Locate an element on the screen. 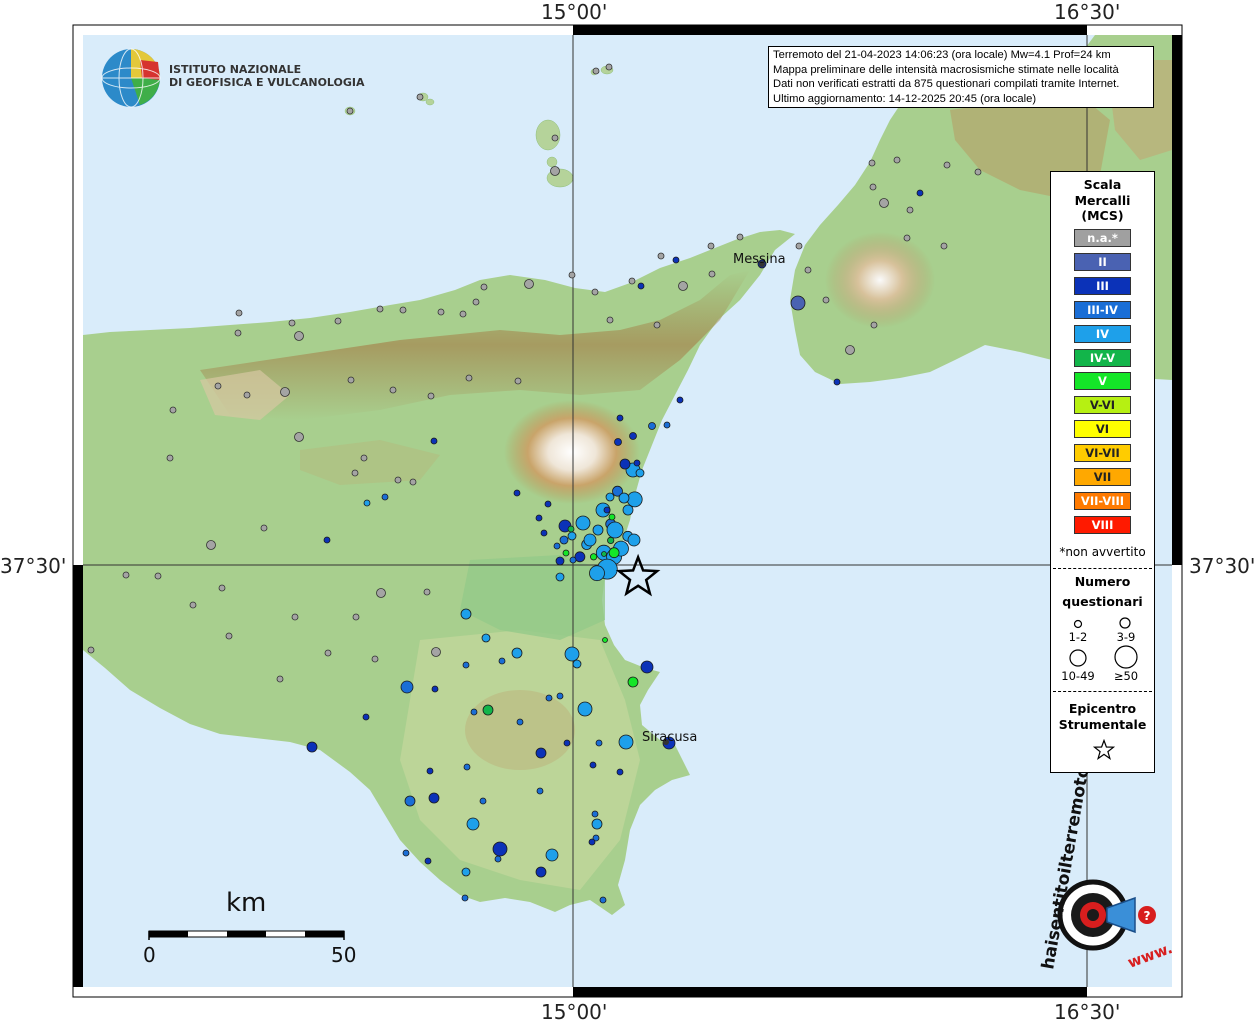  legend-title-line2: Mercalli is located at coordinates (1102, 200).